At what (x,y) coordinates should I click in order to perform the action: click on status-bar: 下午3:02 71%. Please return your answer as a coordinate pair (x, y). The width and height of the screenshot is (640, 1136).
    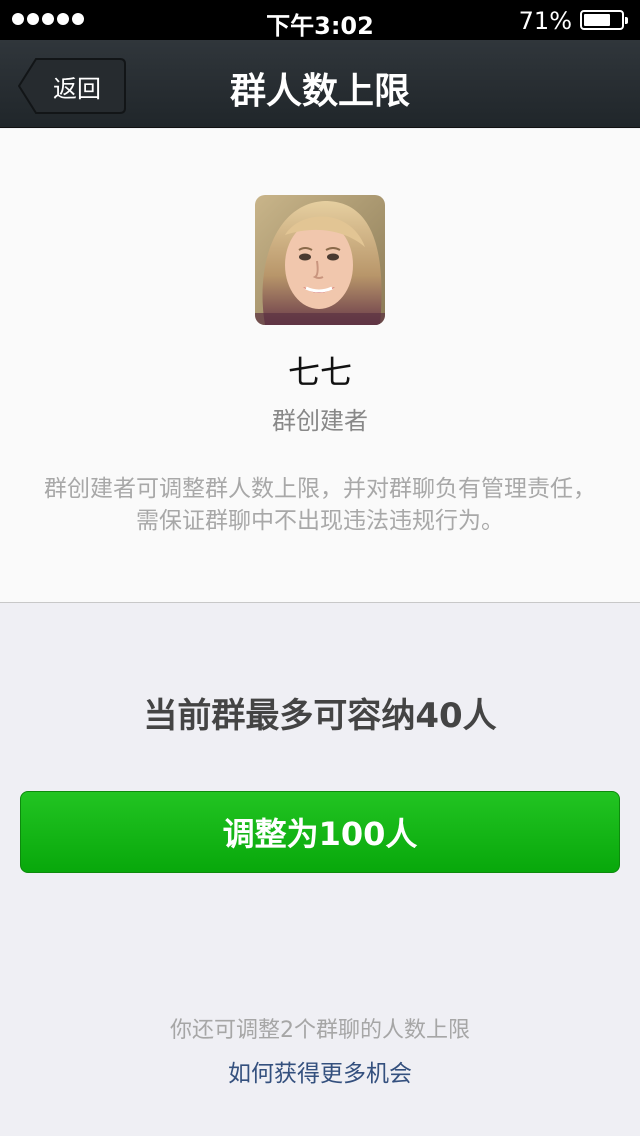
    Looking at the image, I should click on (320, 20).